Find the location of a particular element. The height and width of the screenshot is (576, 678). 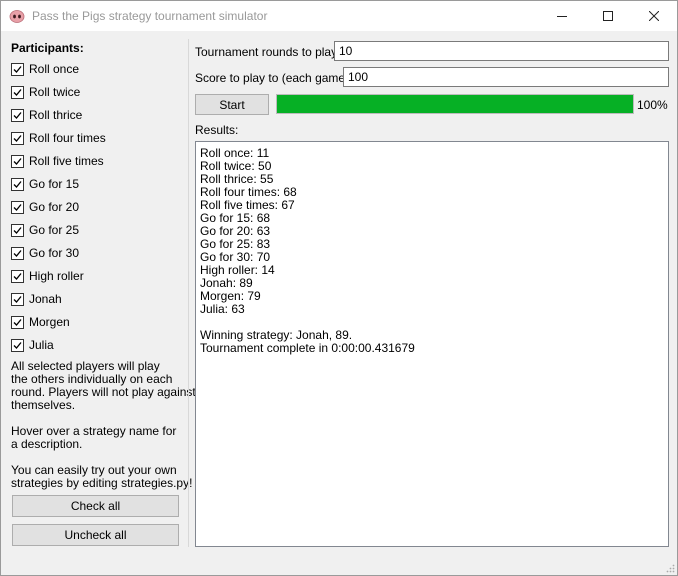

checkbox-label: Roll once is located at coordinates (54, 69).